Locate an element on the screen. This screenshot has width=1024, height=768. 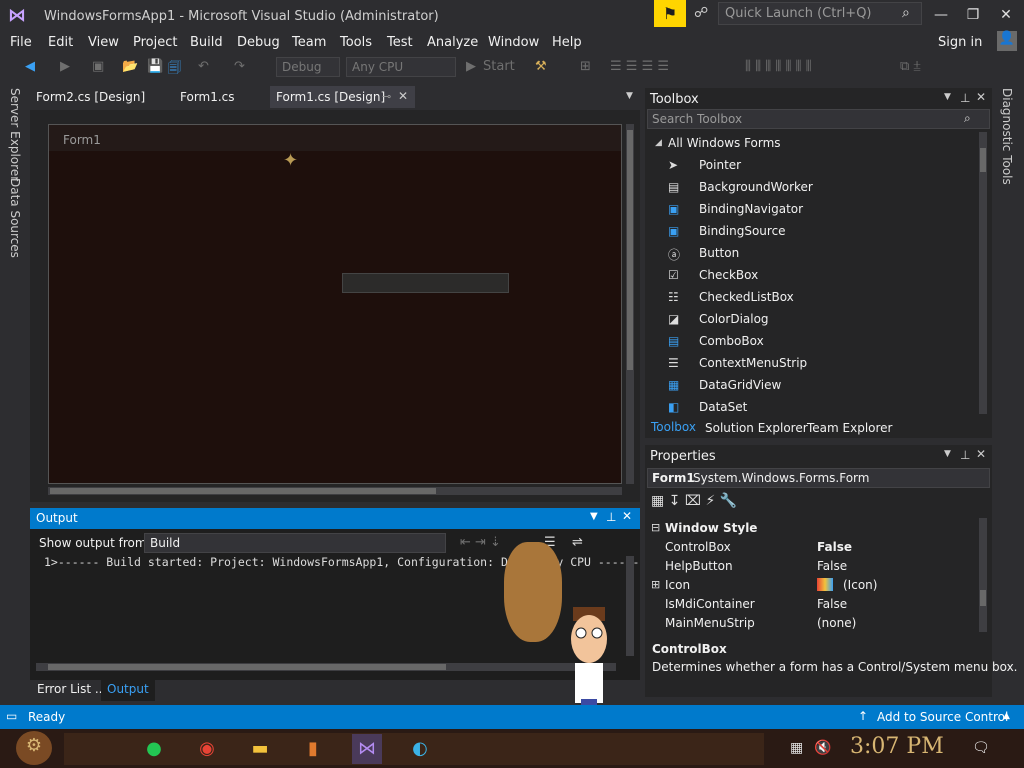
spotify-app-icon: ● is located at coordinates (154, 749).